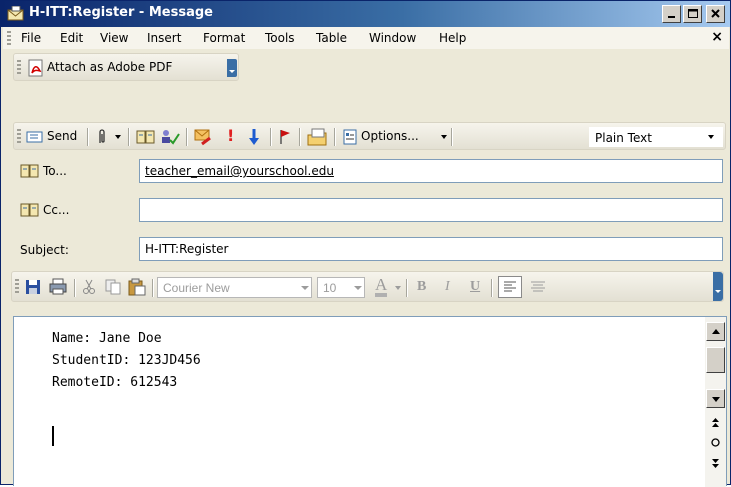  I want to click on underline-button: U, so click(475, 287).